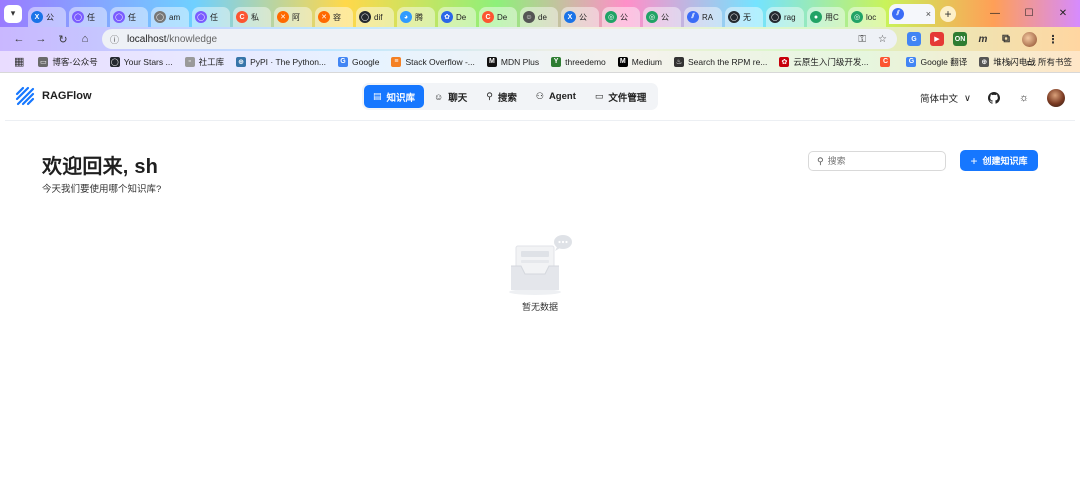 The width and height of the screenshot is (1080, 498). I want to click on browser-tab: ◎ loc, so click(867, 17).